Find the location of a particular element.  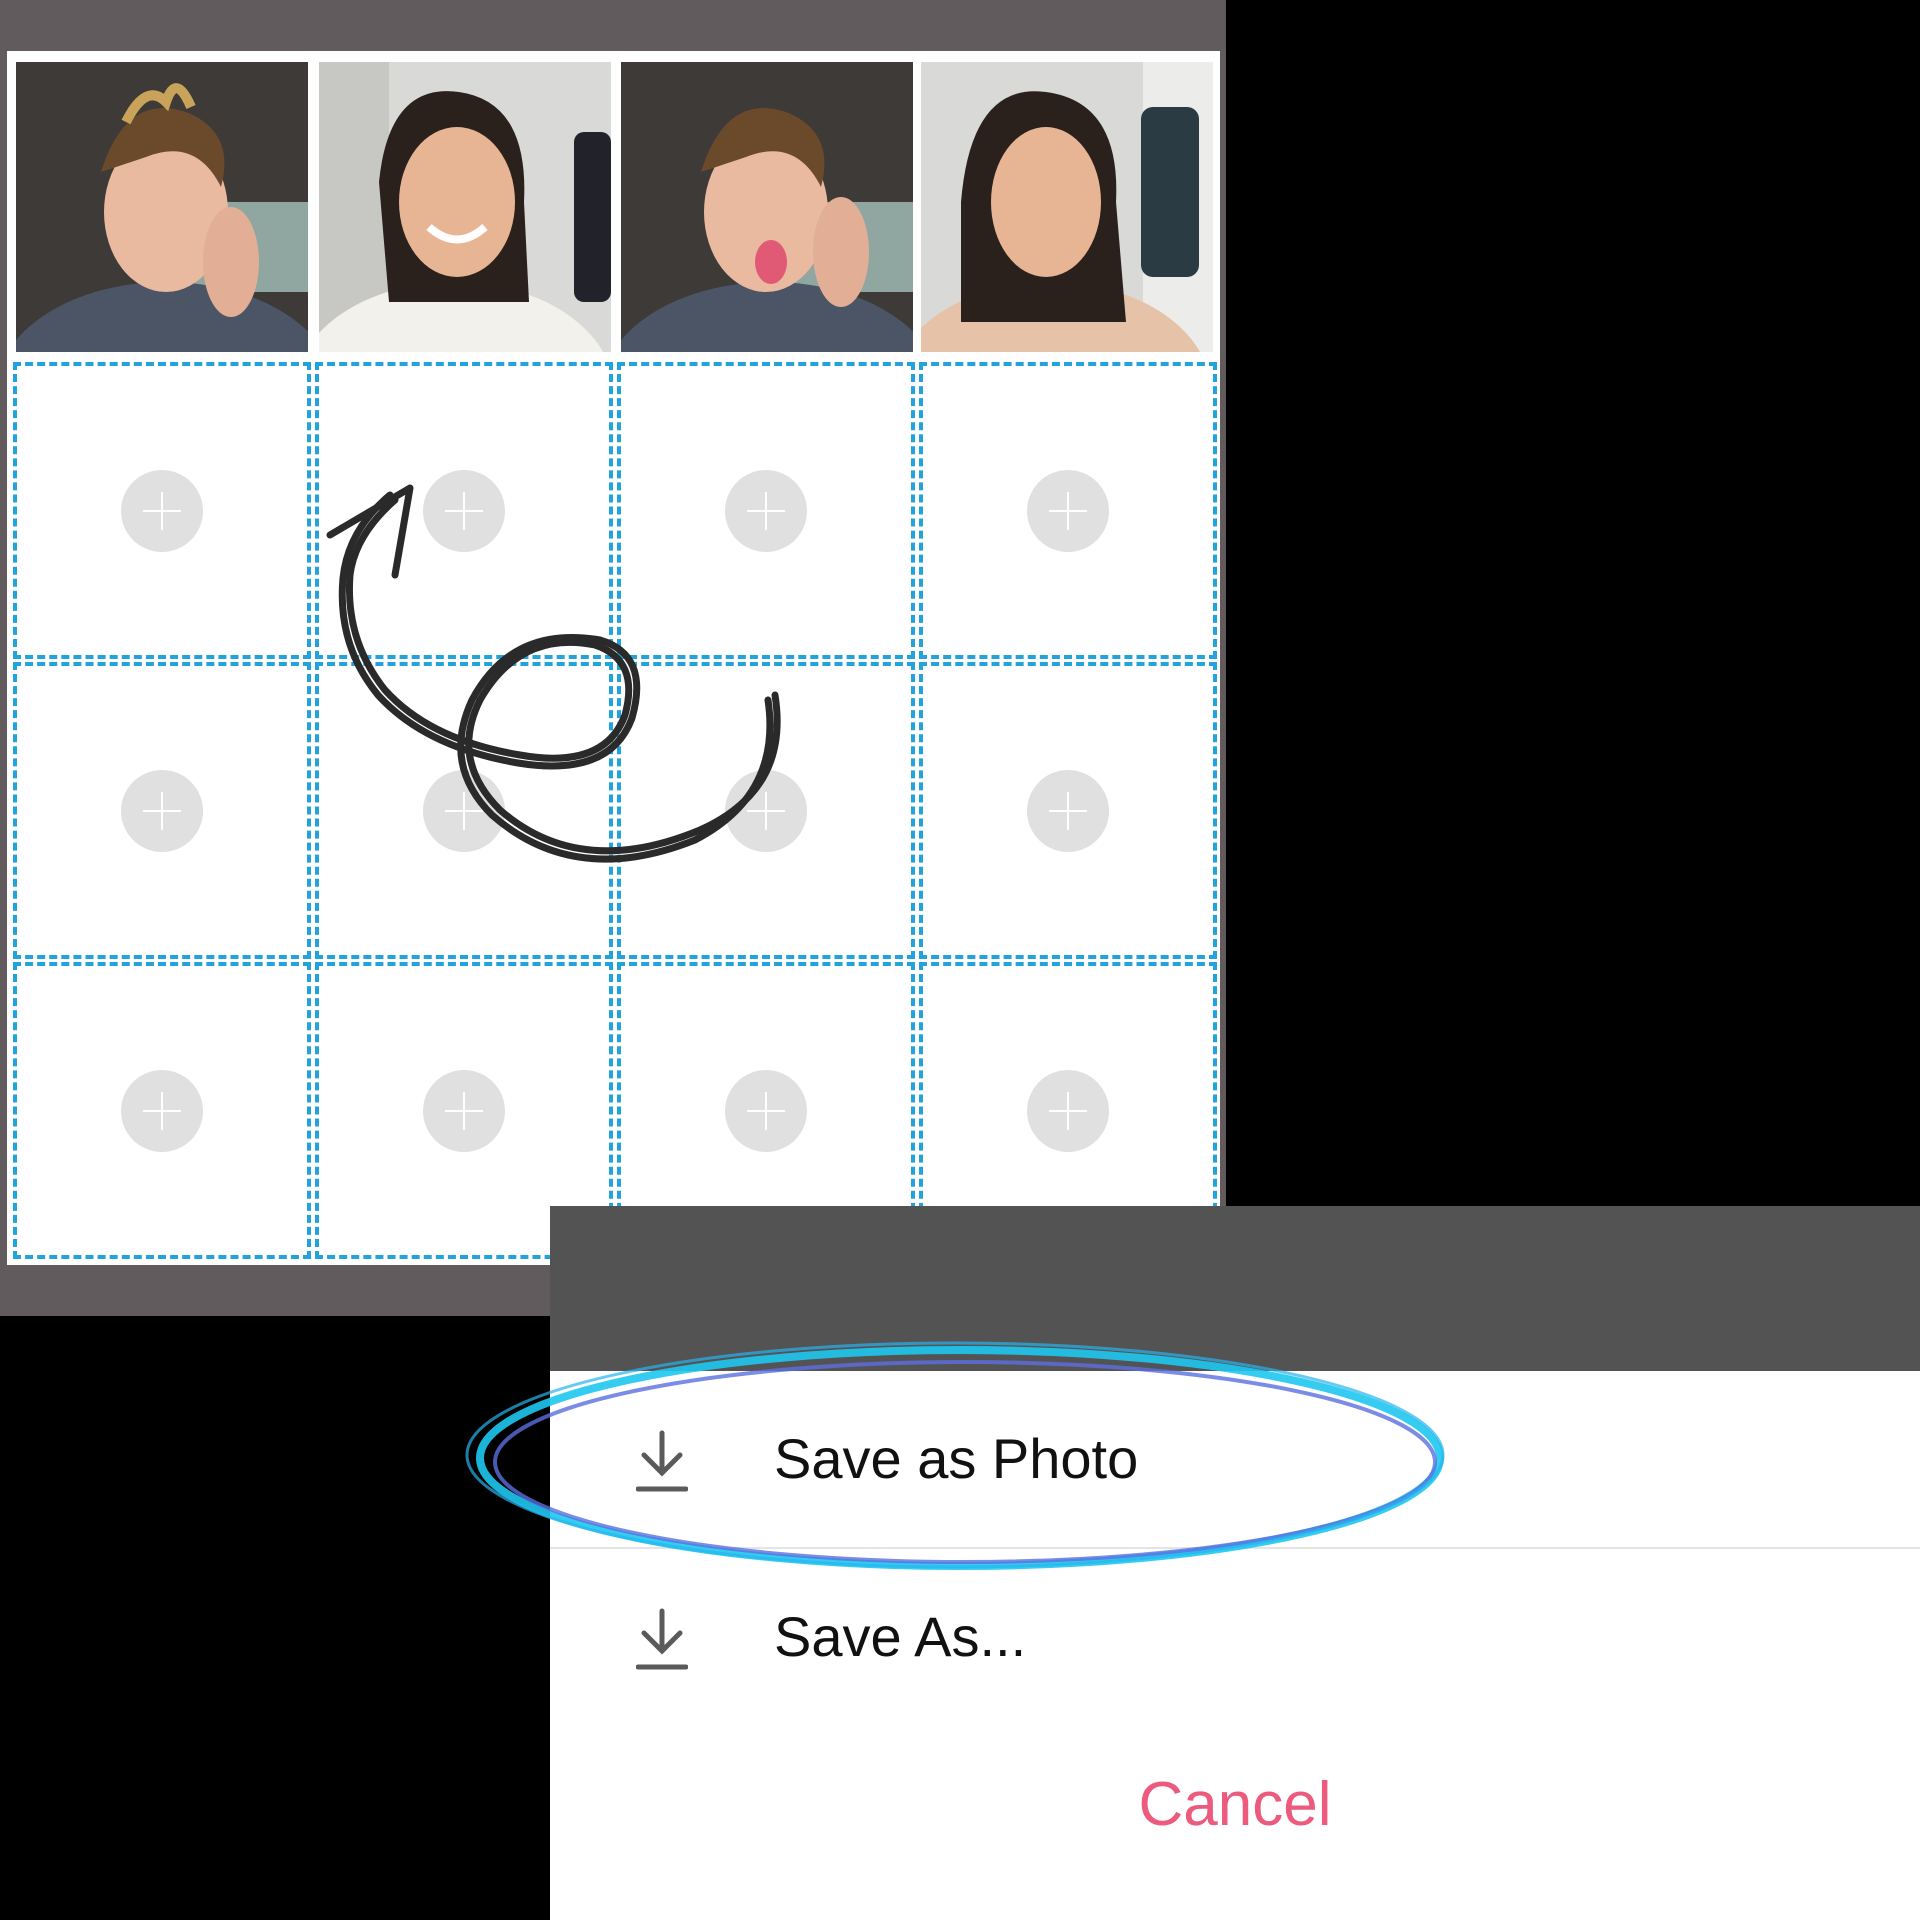

save-as-photo-button: Save as Photo is located at coordinates (1235, 1460).